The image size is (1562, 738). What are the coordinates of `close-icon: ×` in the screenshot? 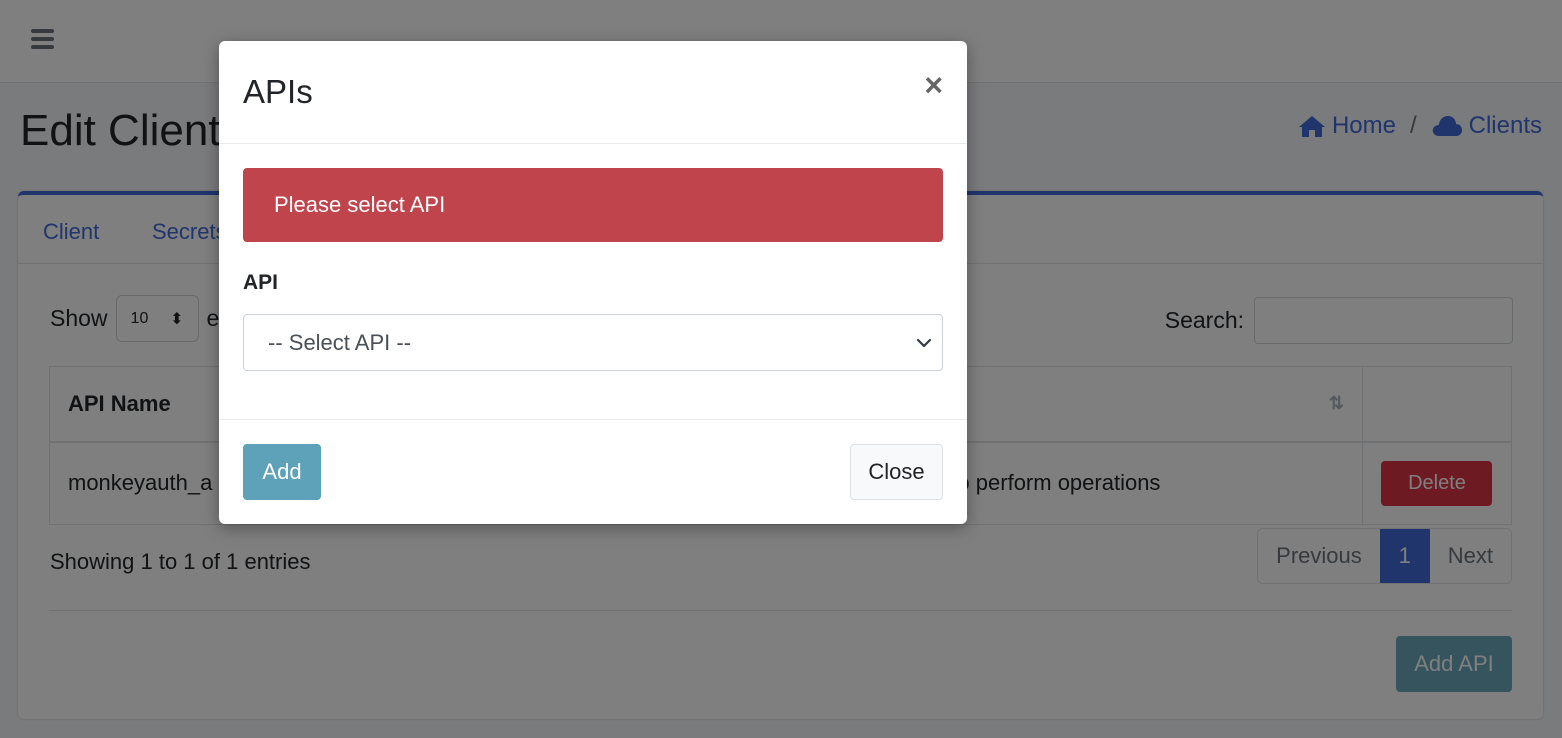 It's located at (933, 85).